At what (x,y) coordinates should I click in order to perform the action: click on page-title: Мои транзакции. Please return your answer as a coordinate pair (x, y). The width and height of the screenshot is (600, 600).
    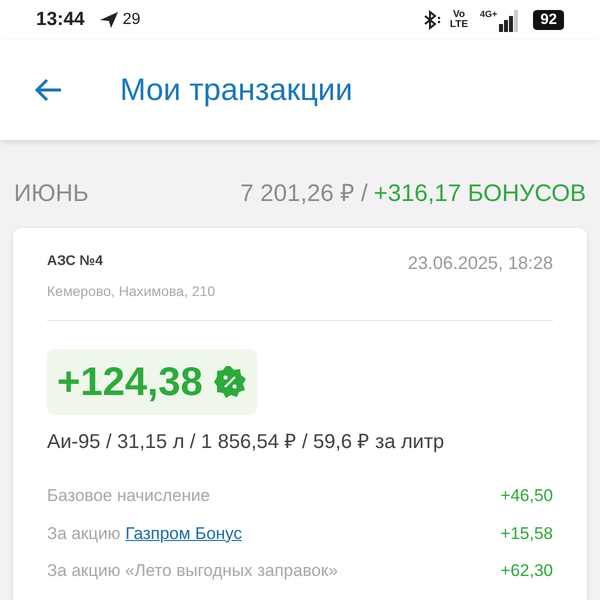
    Looking at the image, I should click on (236, 89).